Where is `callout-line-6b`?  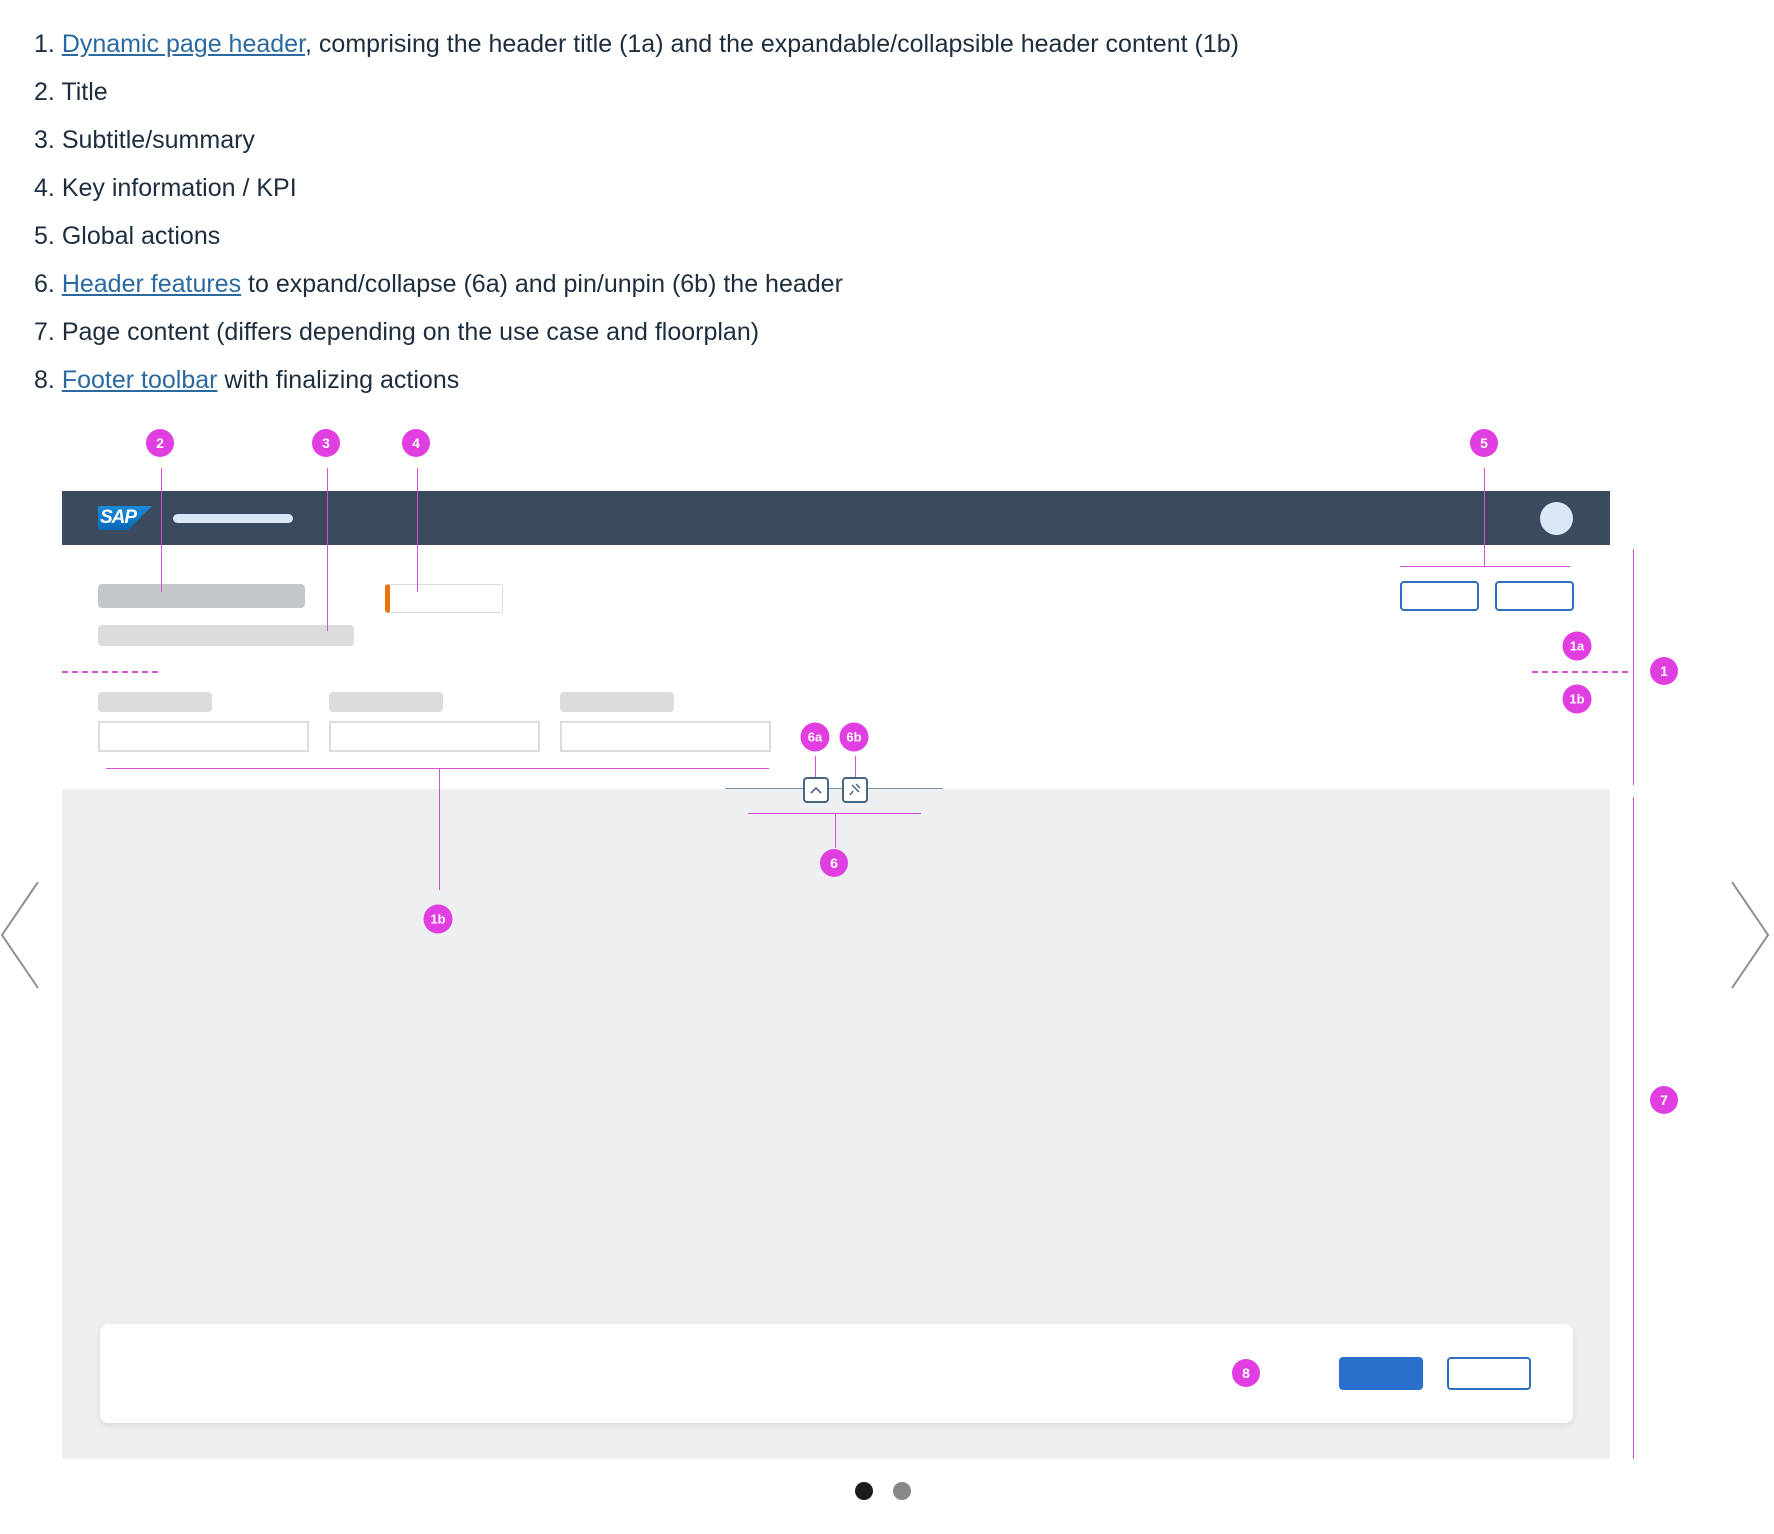 callout-line-6b is located at coordinates (855, 766).